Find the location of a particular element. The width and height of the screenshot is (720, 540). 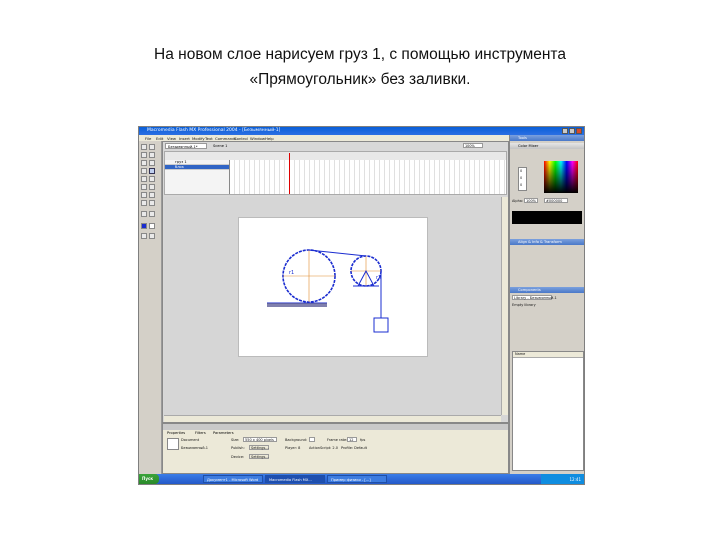

menu-control: Control is located at coordinates (241, 138).